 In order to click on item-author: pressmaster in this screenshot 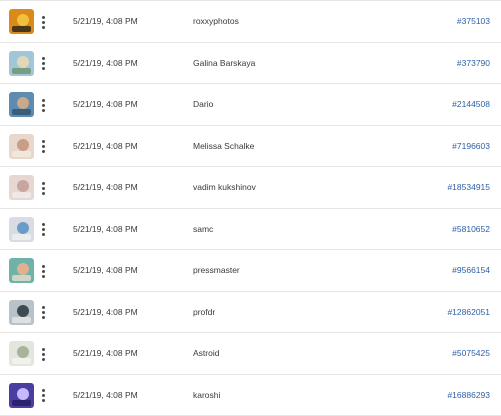, I will do `click(216, 270)`.